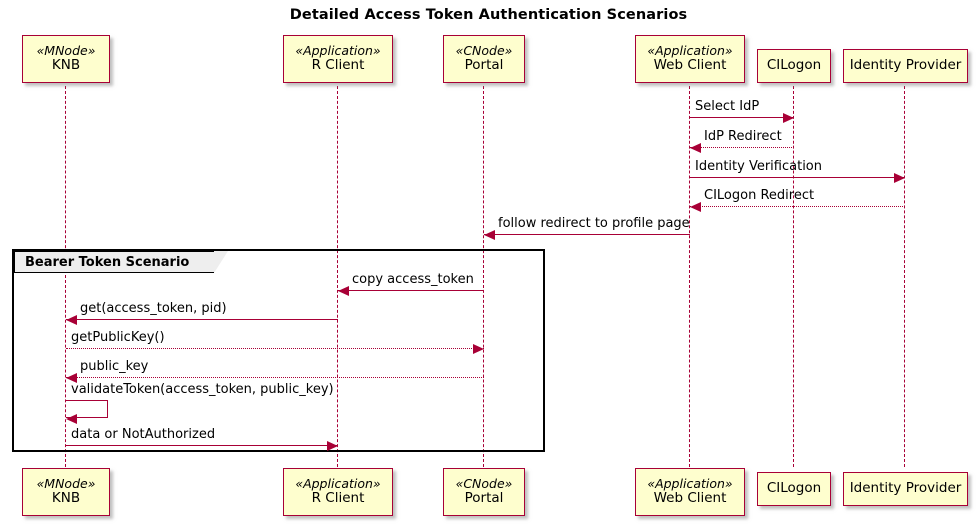 The width and height of the screenshot is (977, 526). Describe the element at coordinates (727, 106) in the screenshot. I see `message-label: Select IdP` at that location.